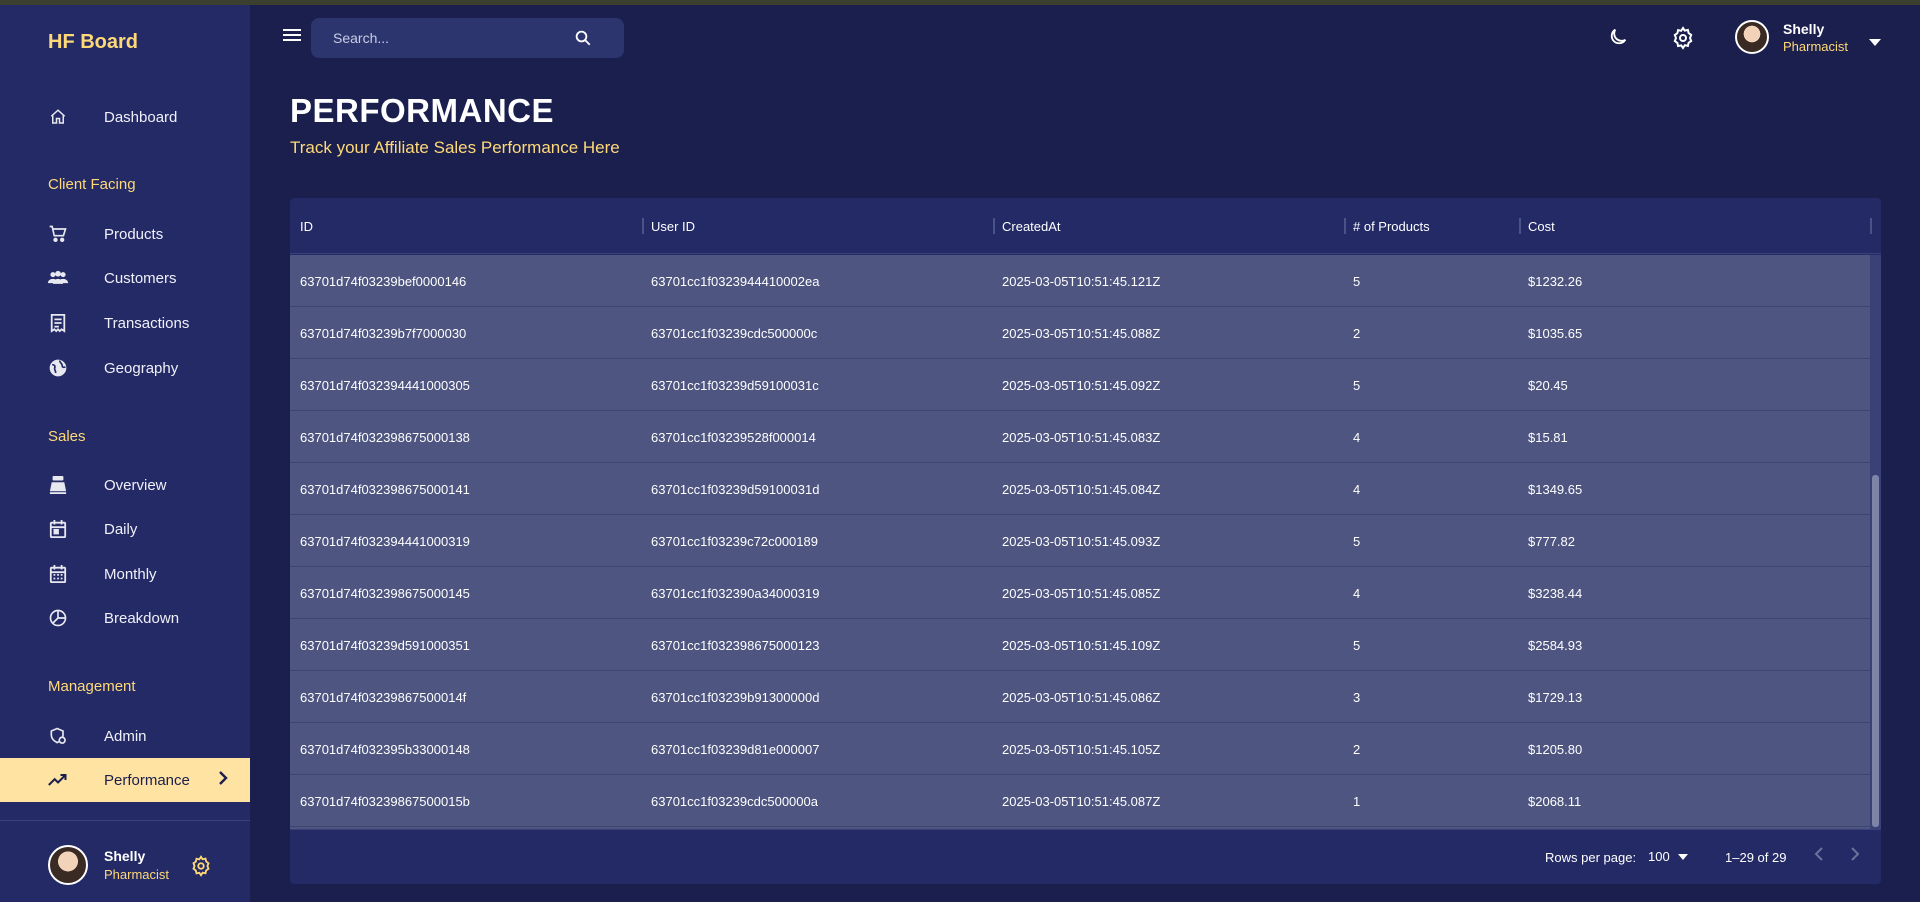 The height and width of the screenshot is (902, 1920). I want to click on cell-user-id: 63701cc1f03239528f000014, so click(733, 437).